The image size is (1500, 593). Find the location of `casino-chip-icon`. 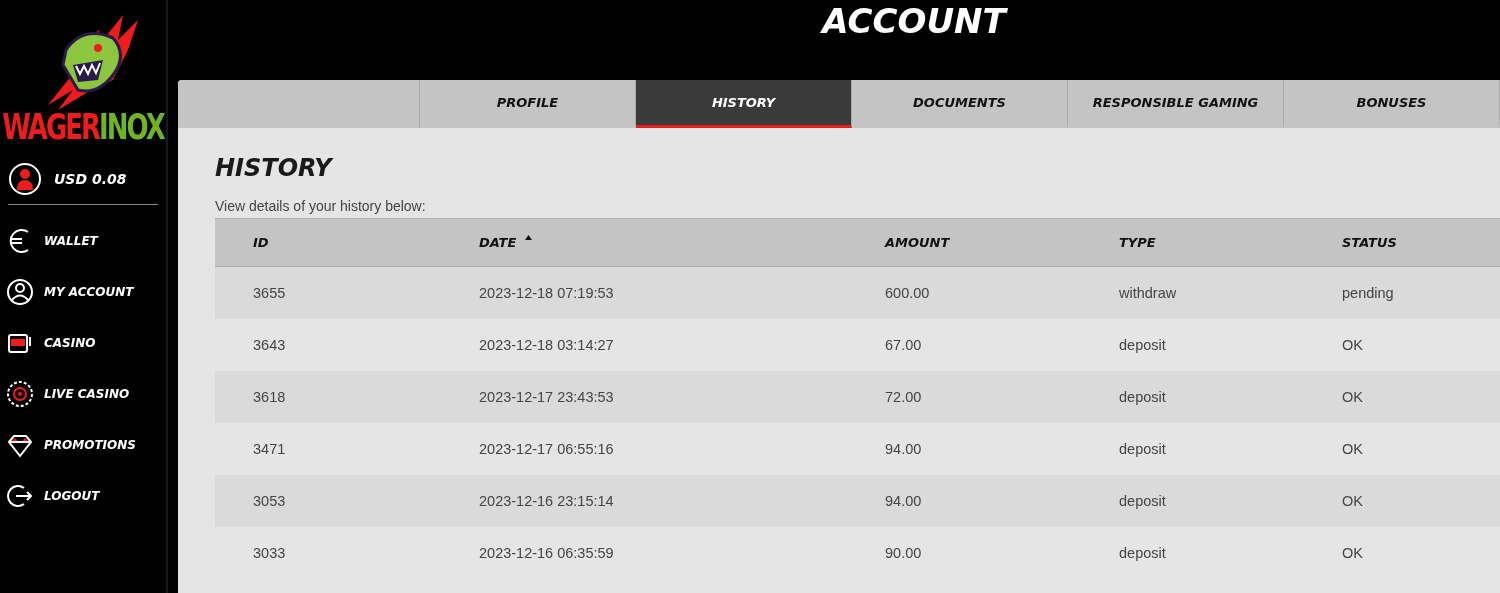

casino-chip-icon is located at coordinates (20, 393).